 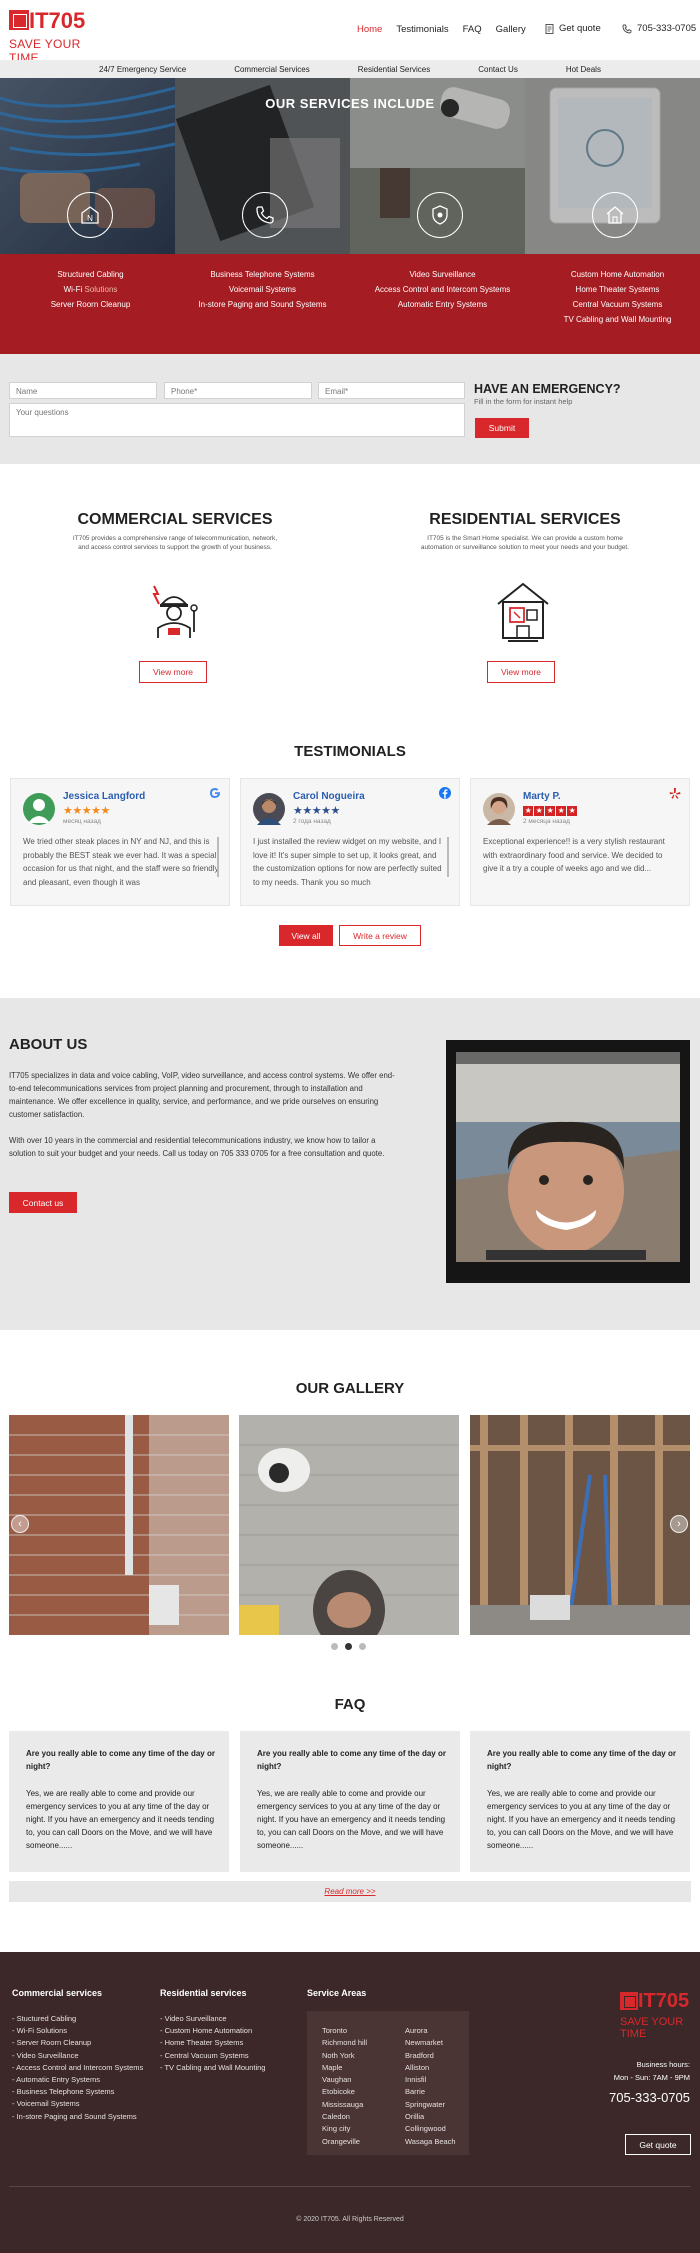 What do you see at coordinates (77, 2092) in the screenshot?
I see `footer-link: - Business Telephone Systems` at bounding box center [77, 2092].